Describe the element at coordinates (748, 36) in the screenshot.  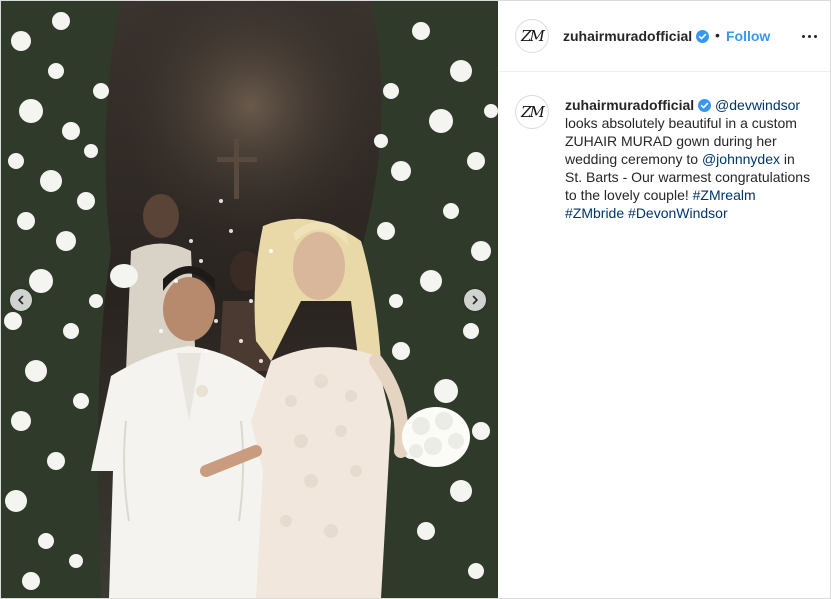
I see `follow-button: Follow` at that location.